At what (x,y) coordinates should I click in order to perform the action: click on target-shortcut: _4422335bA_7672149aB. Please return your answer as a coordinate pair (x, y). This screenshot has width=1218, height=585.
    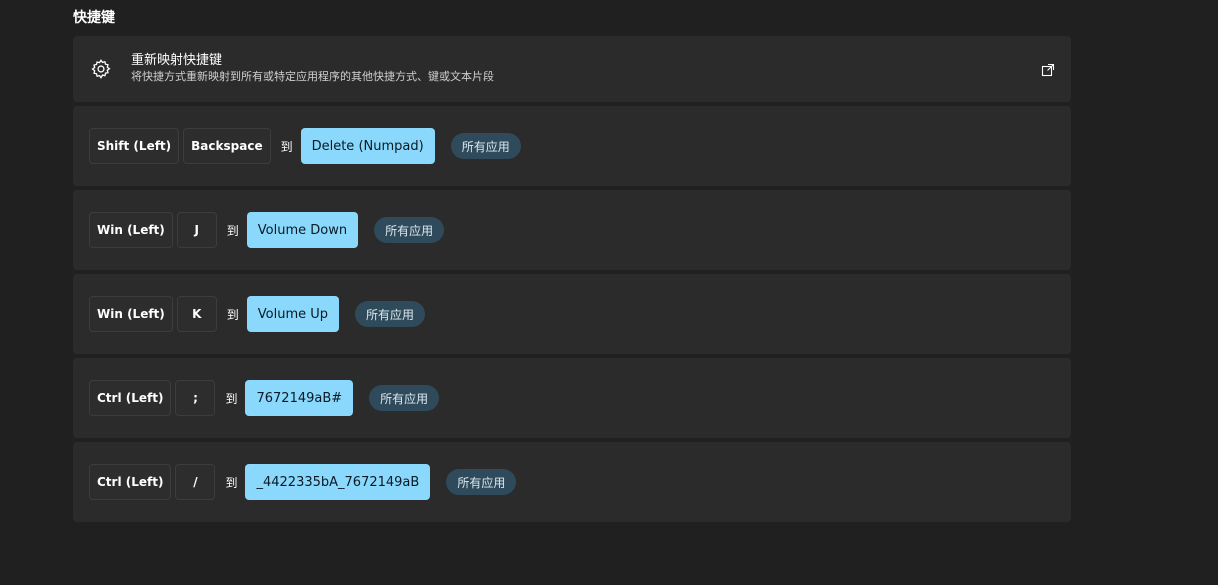
    Looking at the image, I should click on (338, 482).